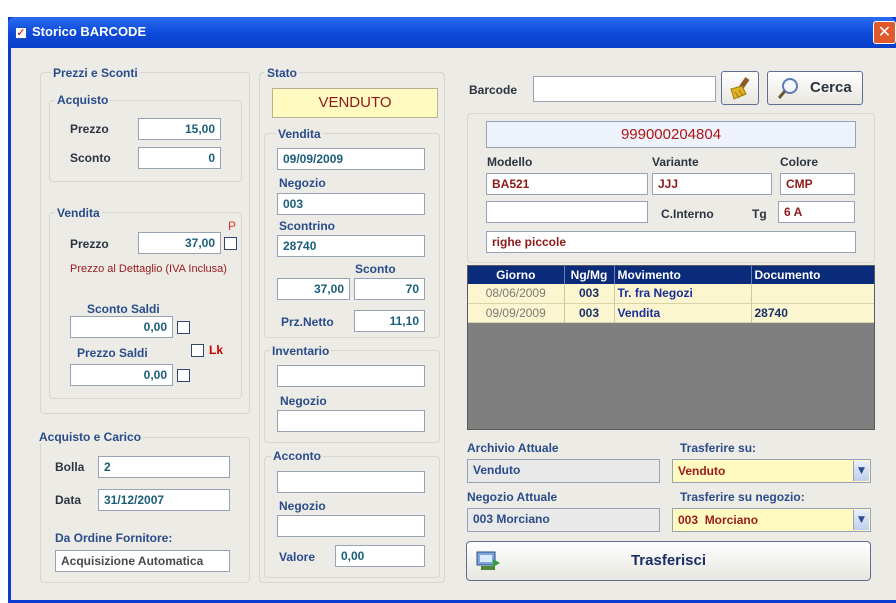 Image resolution: width=896 pixels, height=603 pixels. What do you see at coordinates (493, 90) in the screenshot?
I see `barcode-label: Barcode` at bounding box center [493, 90].